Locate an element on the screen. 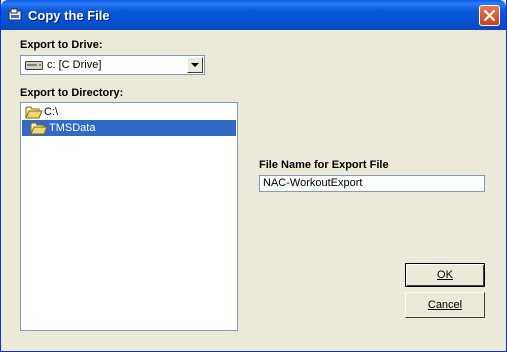 Image resolution: width=507 pixels, height=352 pixels. close-button is located at coordinates (489, 15).